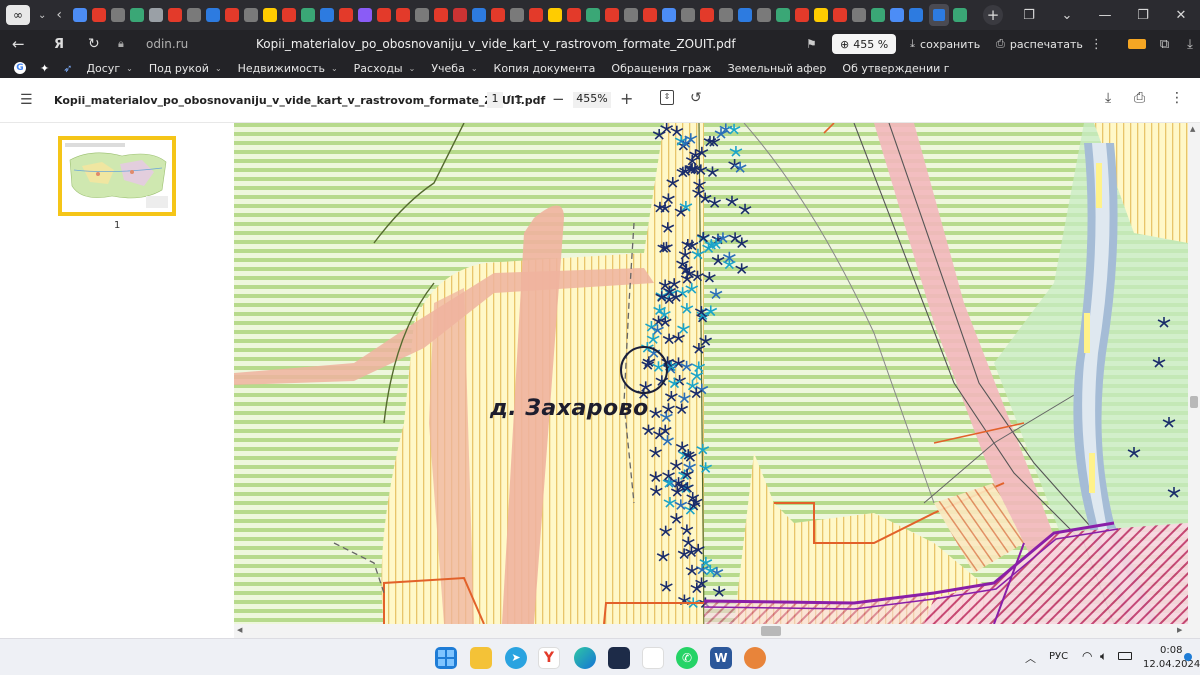 The width and height of the screenshot is (1200, 675). What do you see at coordinates (185, 68) in the screenshot?
I see `bookmark-item: Под рукой ⌄` at bounding box center [185, 68].